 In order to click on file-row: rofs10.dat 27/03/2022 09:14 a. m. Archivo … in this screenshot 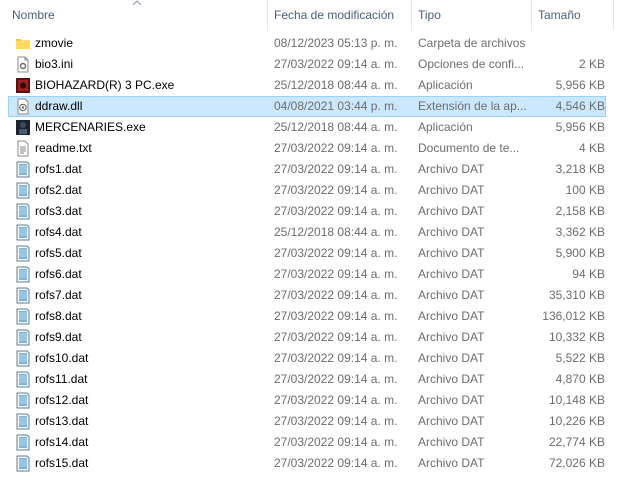, I will do `click(307, 358)`.